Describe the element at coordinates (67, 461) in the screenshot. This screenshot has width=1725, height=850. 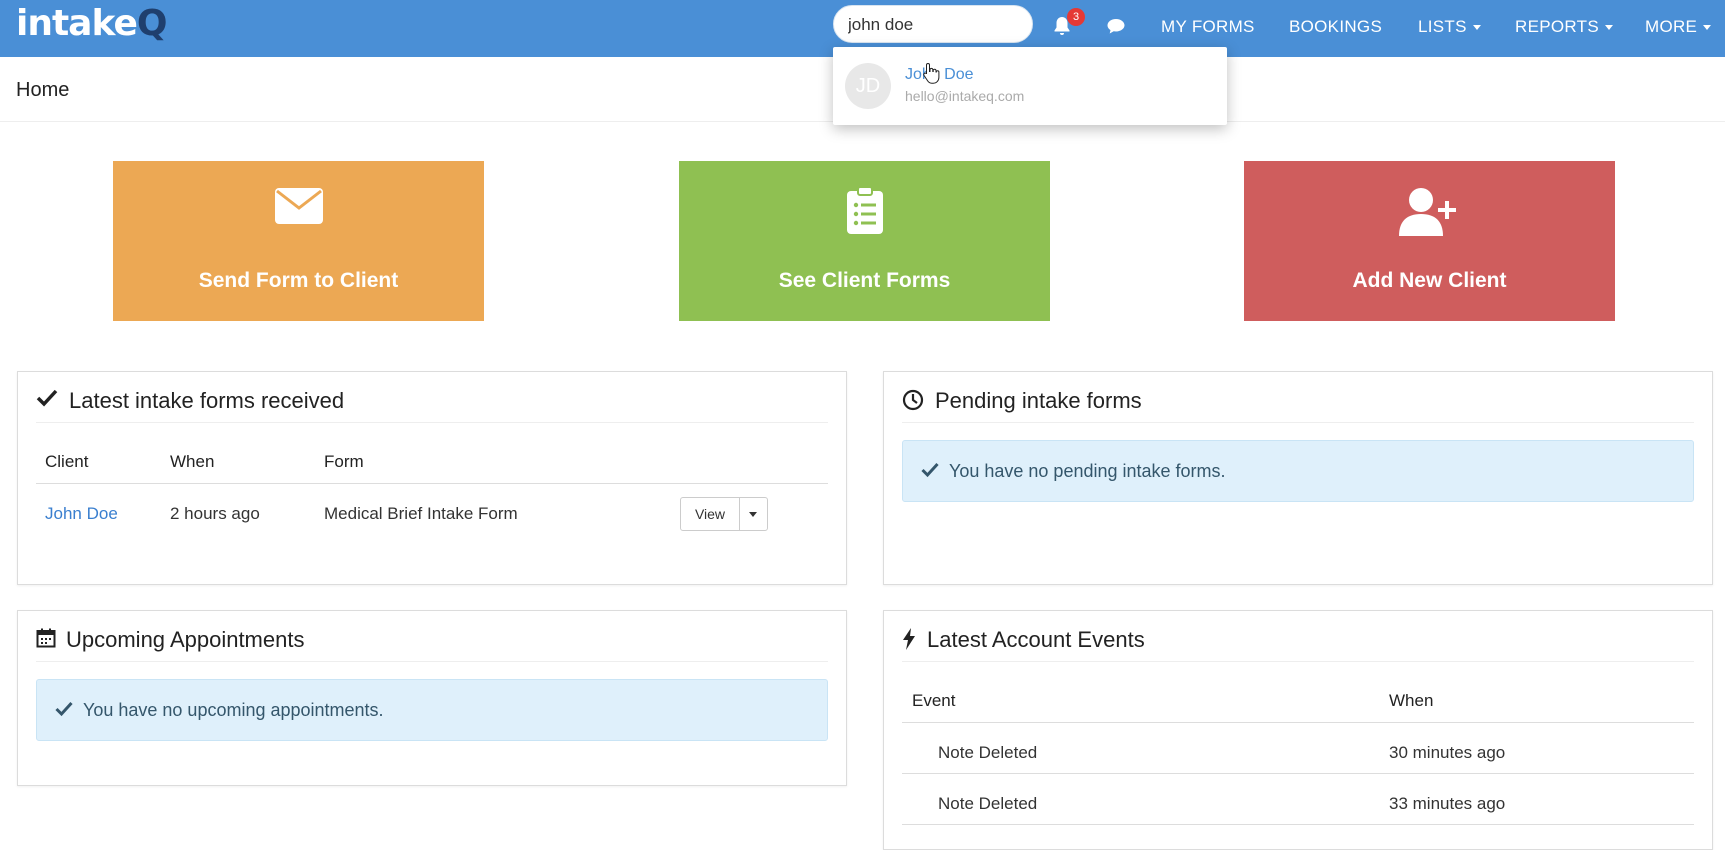
I see `column-header-client: Client` at that location.